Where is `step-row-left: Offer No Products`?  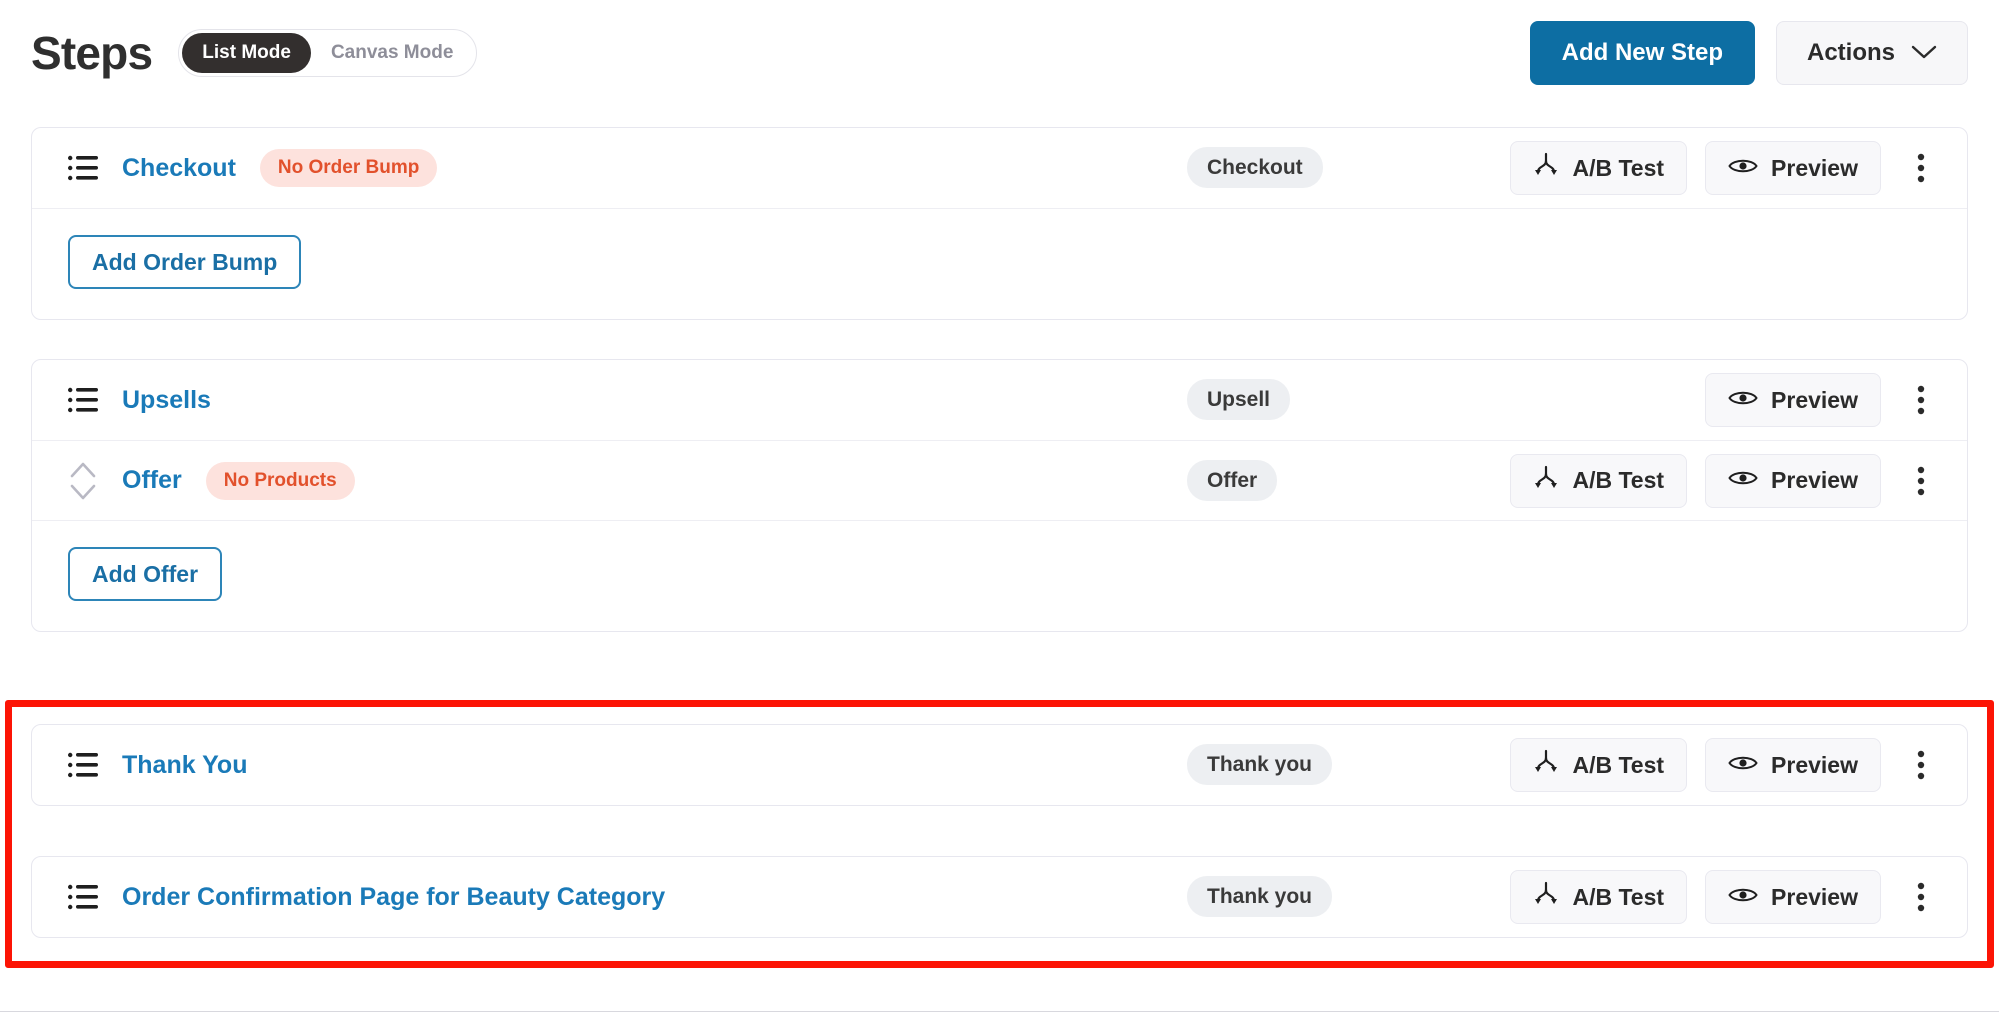 step-row-left: Offer No Products is located at coordinates (211, 481).